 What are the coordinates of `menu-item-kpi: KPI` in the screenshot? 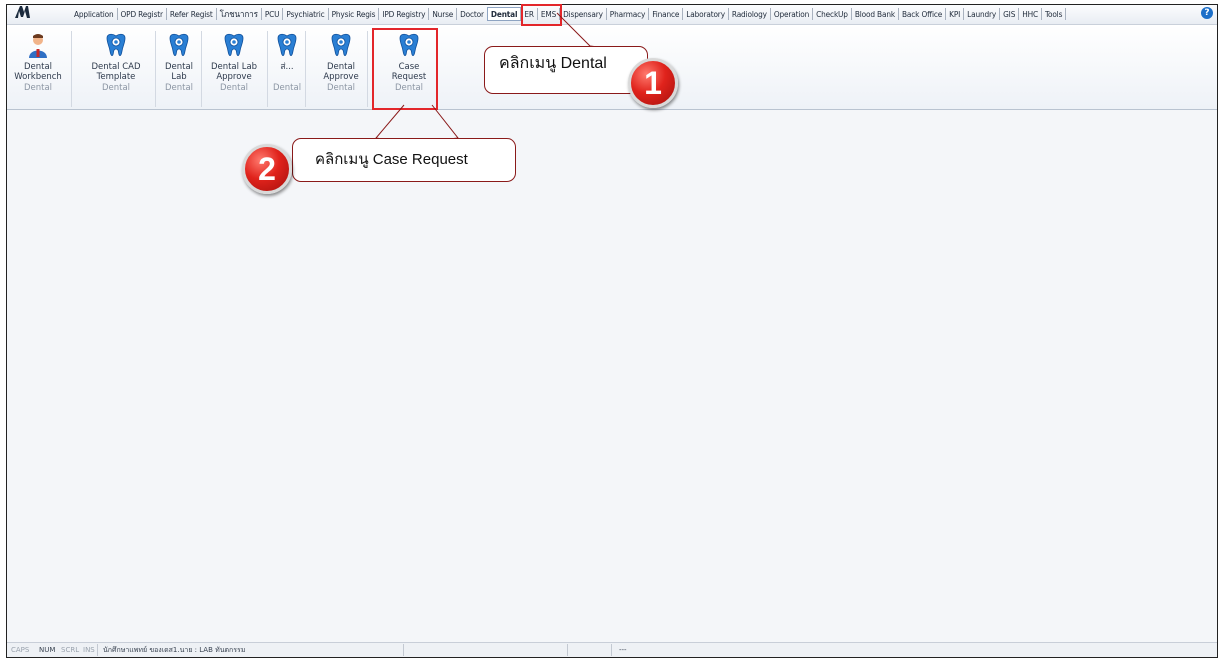 It's located at (955, 14).